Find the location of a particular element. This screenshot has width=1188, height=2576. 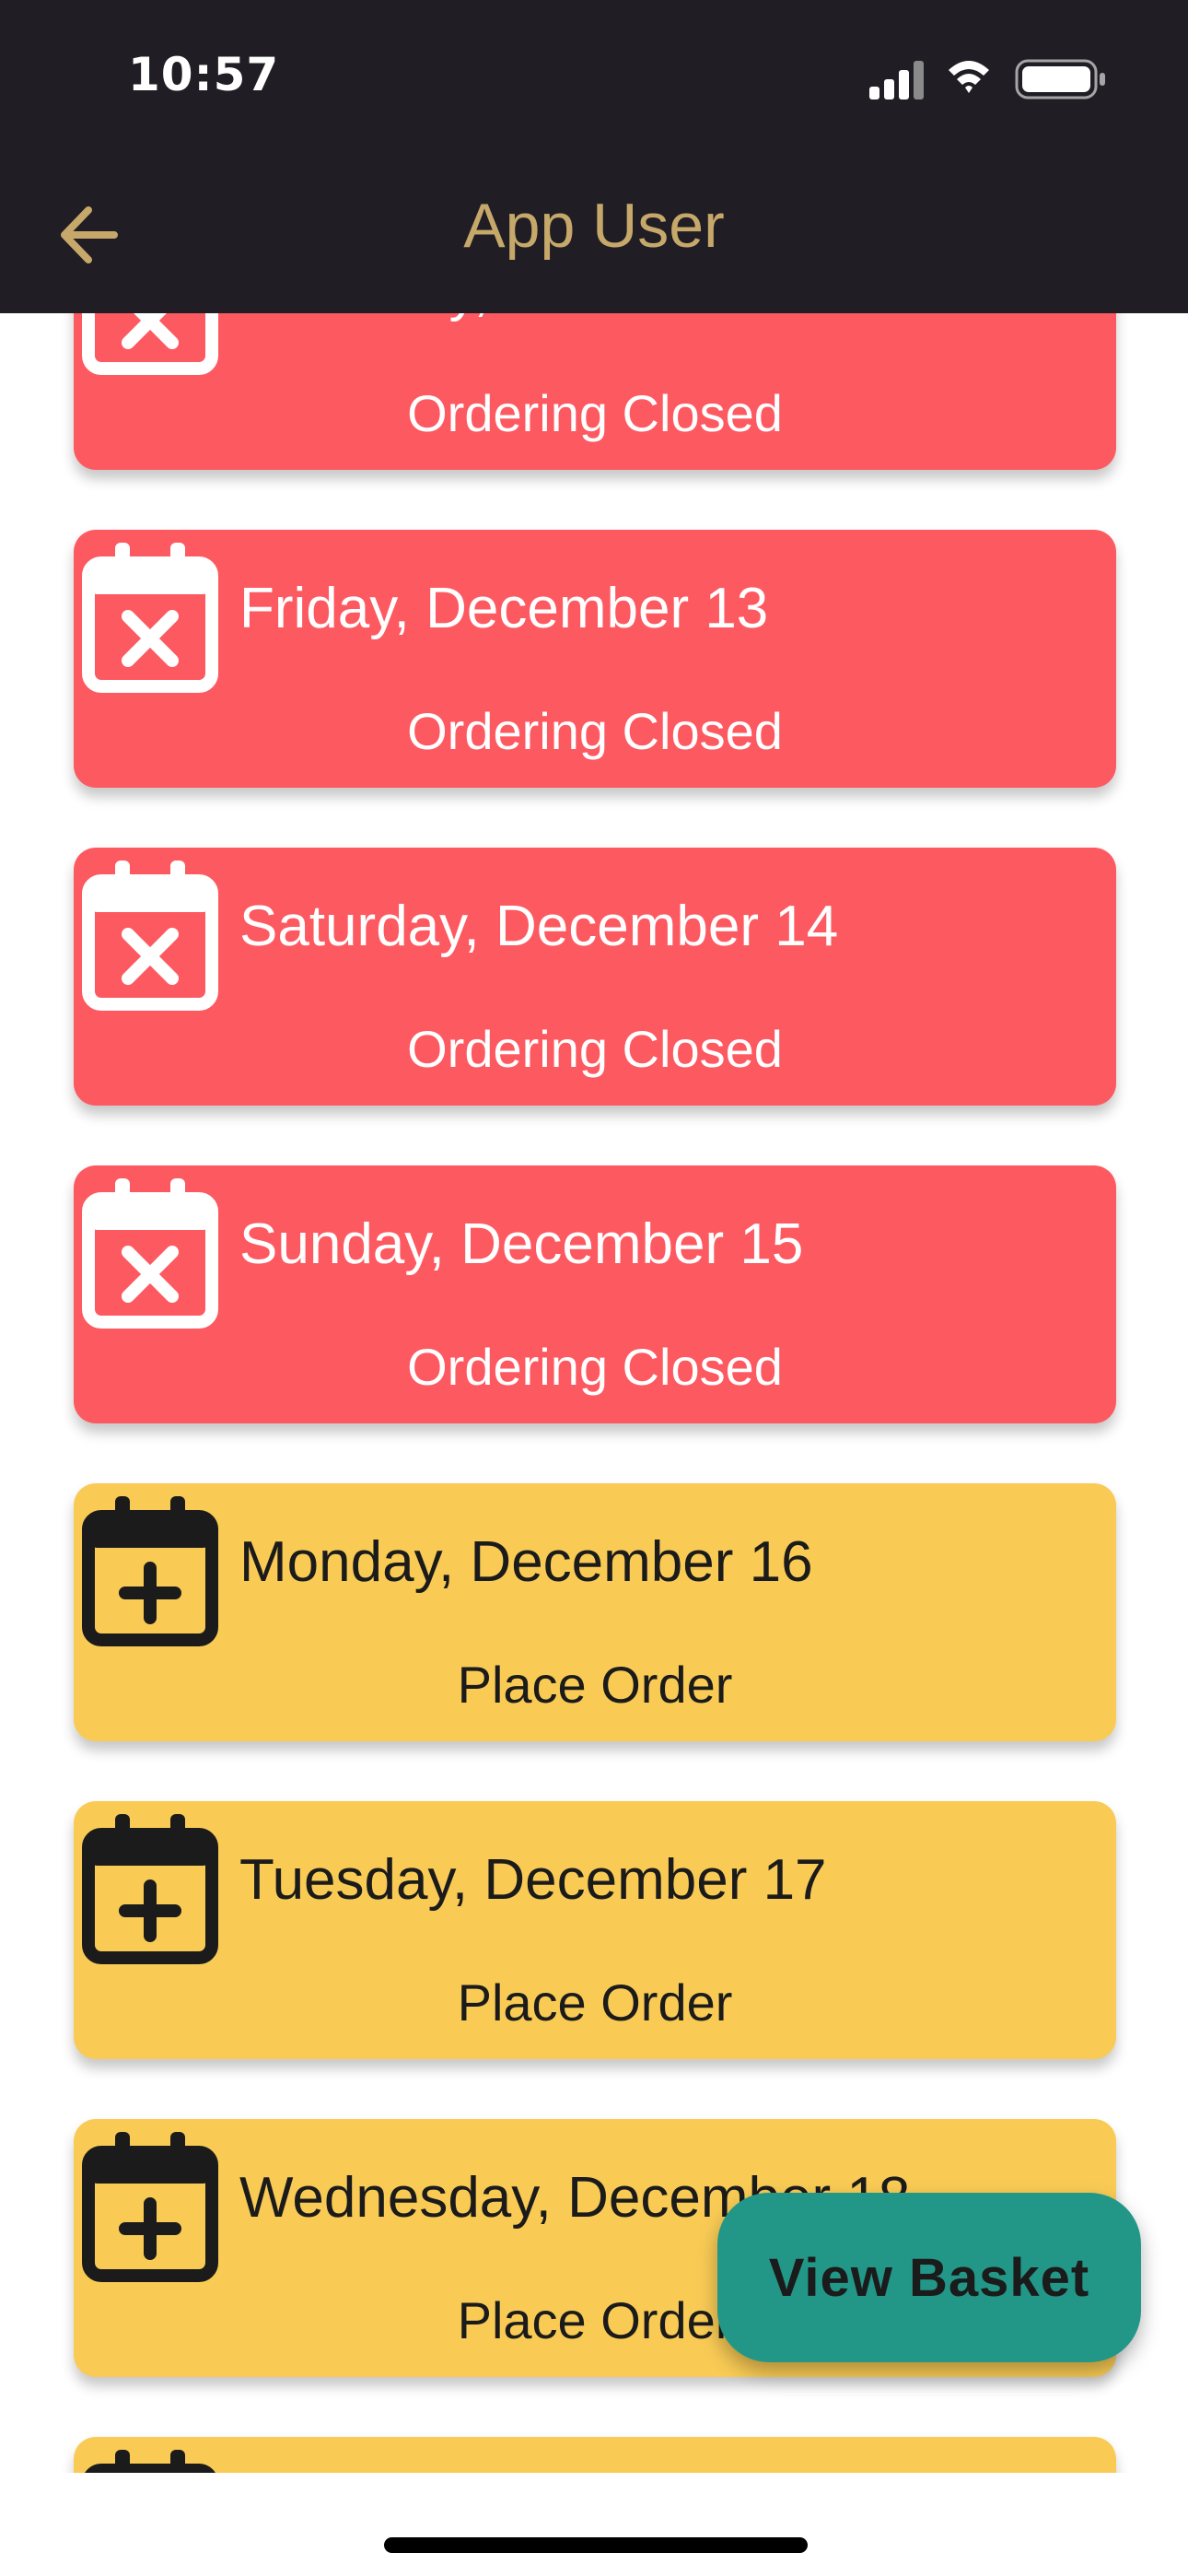

day-date: Thursday, December 12 is located at coordinates (543, 318).